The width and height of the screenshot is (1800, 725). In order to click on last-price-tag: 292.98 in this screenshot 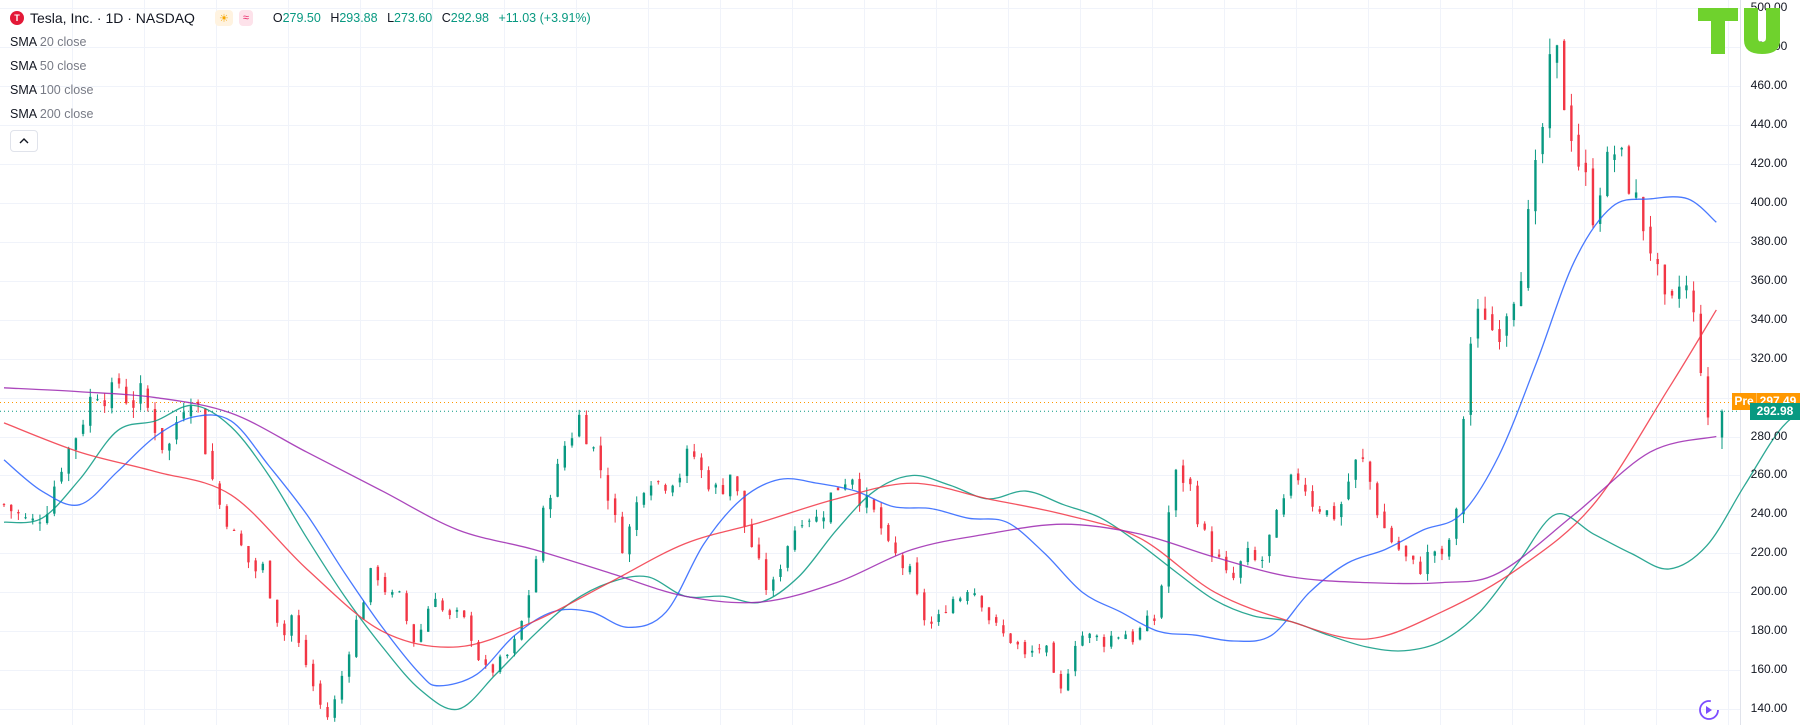, I will do `click(1775, 412)`.